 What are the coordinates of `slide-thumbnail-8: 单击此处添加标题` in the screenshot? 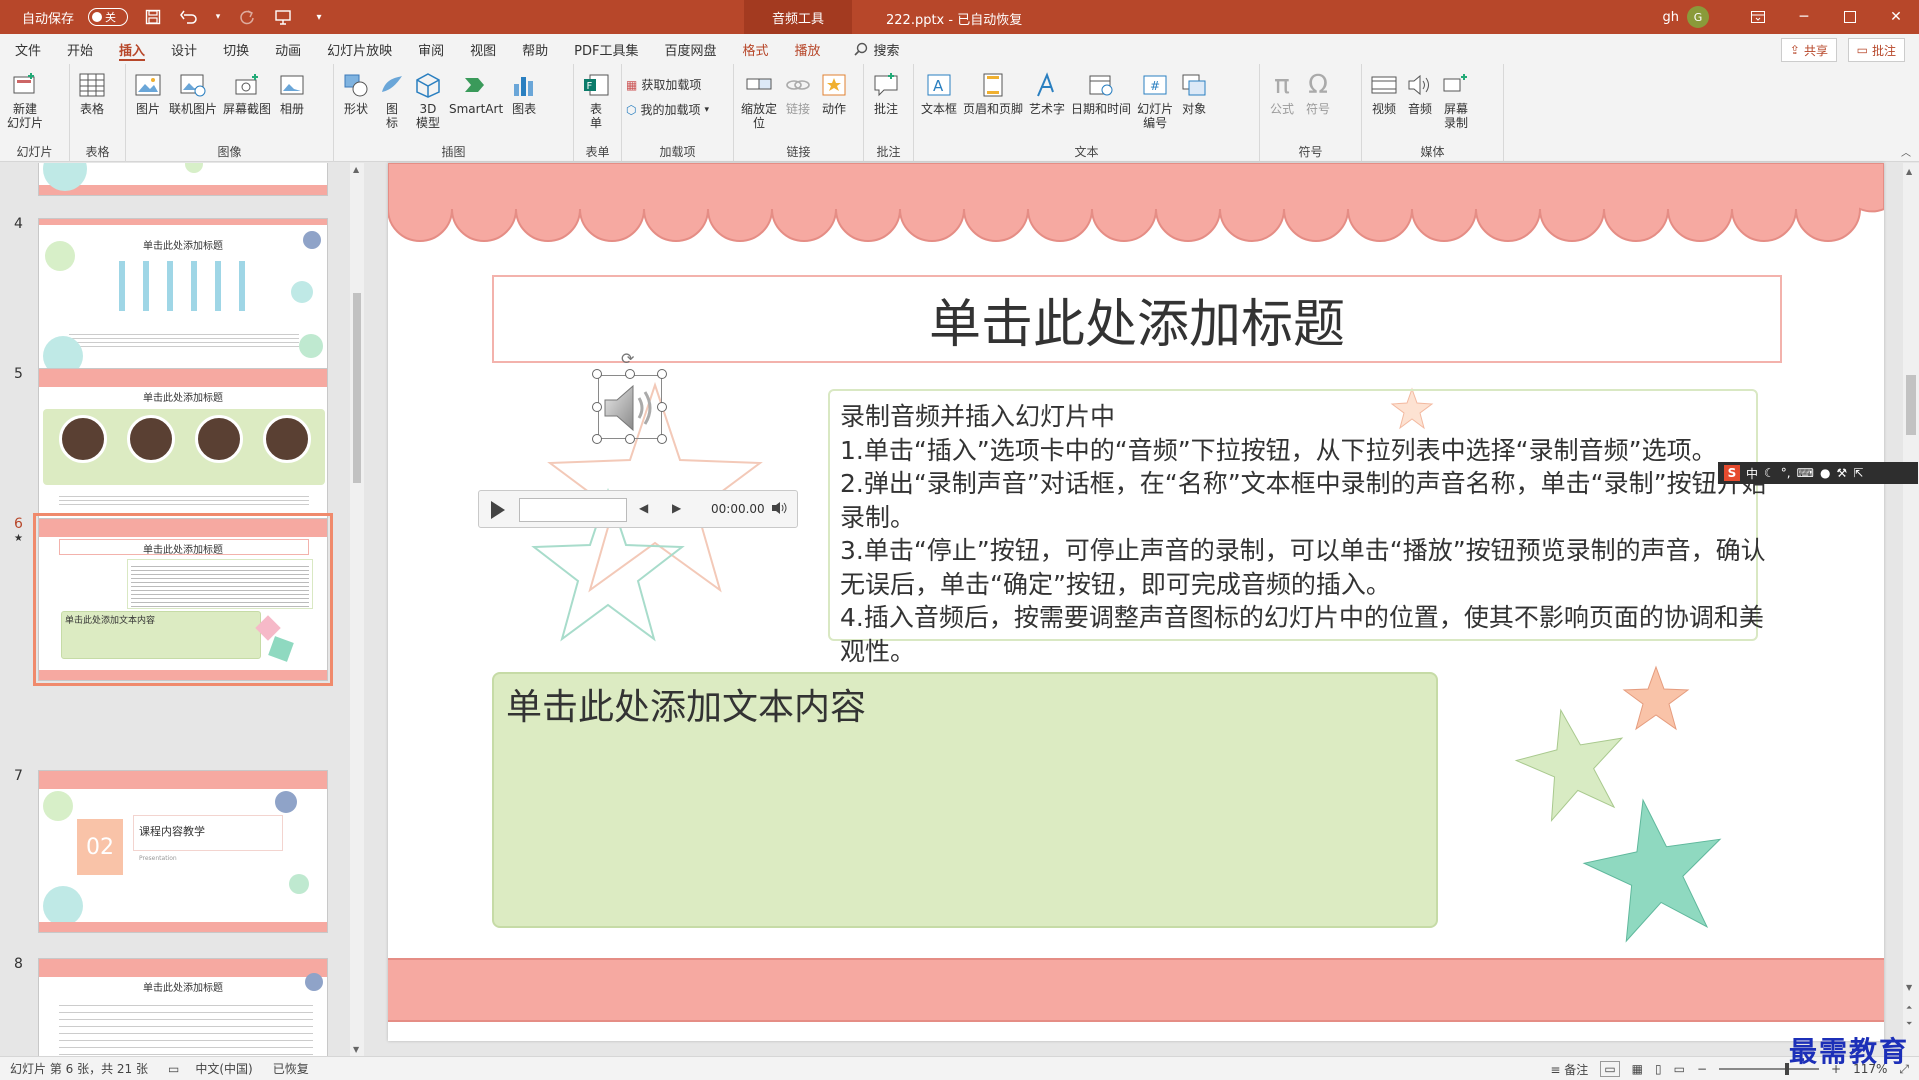 It's located at (183, 1007).